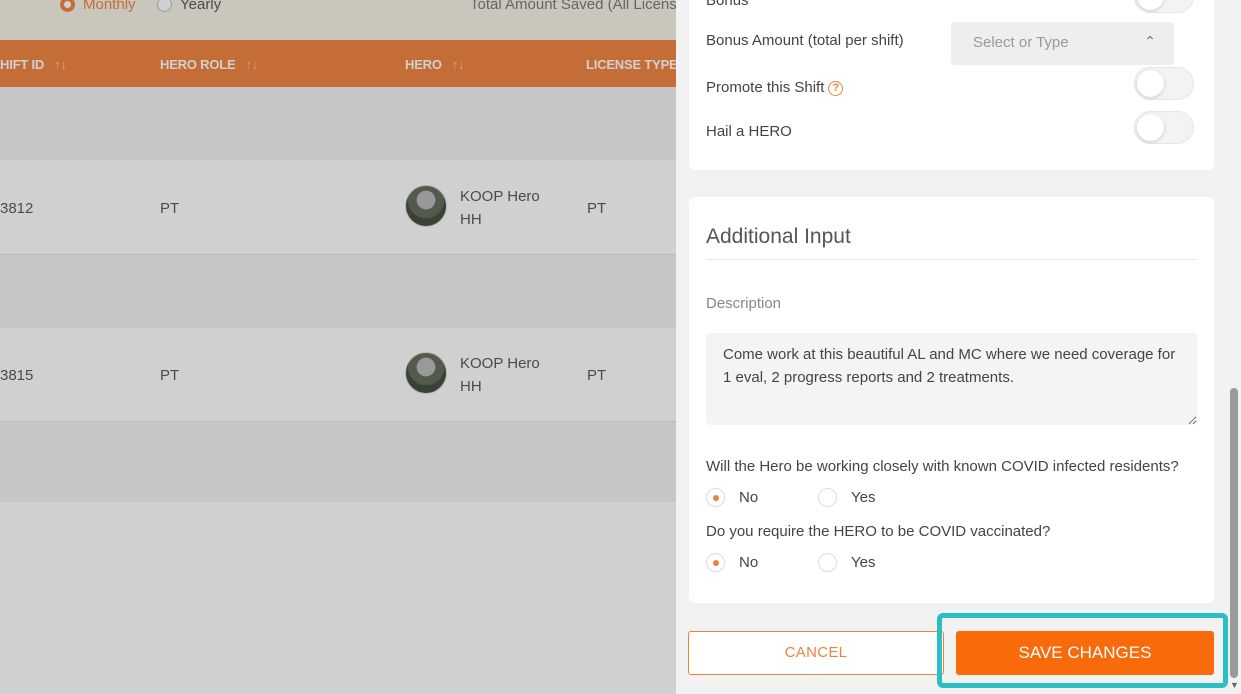  I want to click on bonus-toggle, so click(1164, 6).